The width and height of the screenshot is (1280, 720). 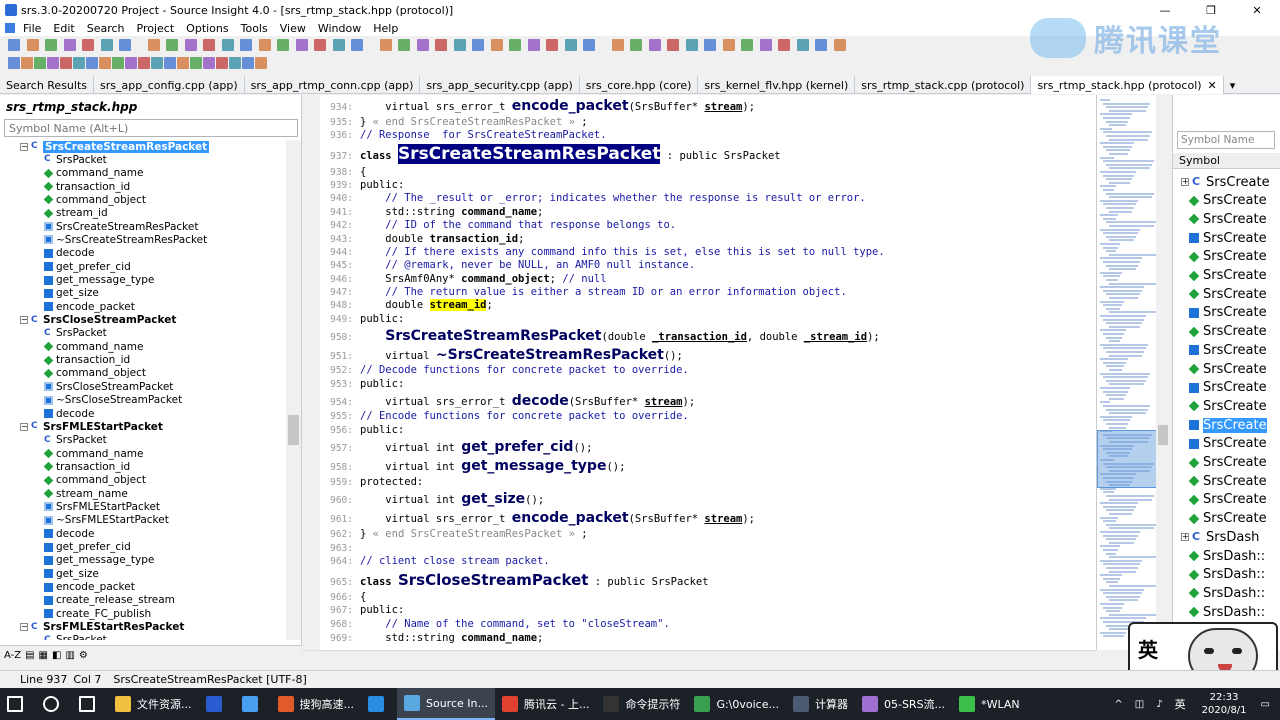 What do you see at coordinates (24, 627) in the screenshot?
I see `collapse-toggle-icon: −` at bounding box center [24, 627].